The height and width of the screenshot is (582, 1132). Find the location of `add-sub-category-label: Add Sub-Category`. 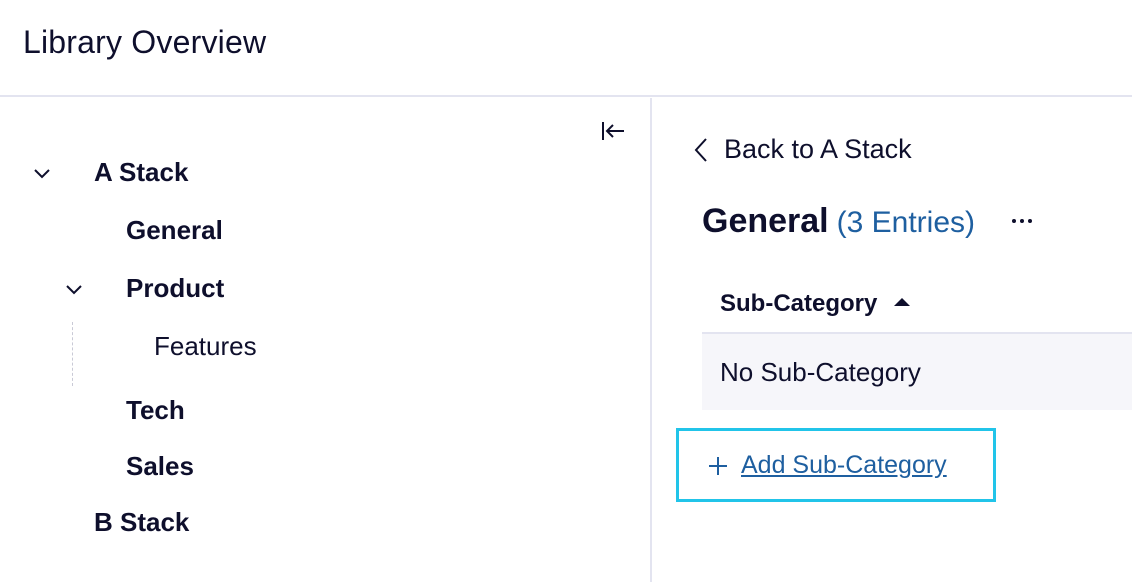

add-sub-category-label: Add Sub-Category is located at coordinates (844, 465).